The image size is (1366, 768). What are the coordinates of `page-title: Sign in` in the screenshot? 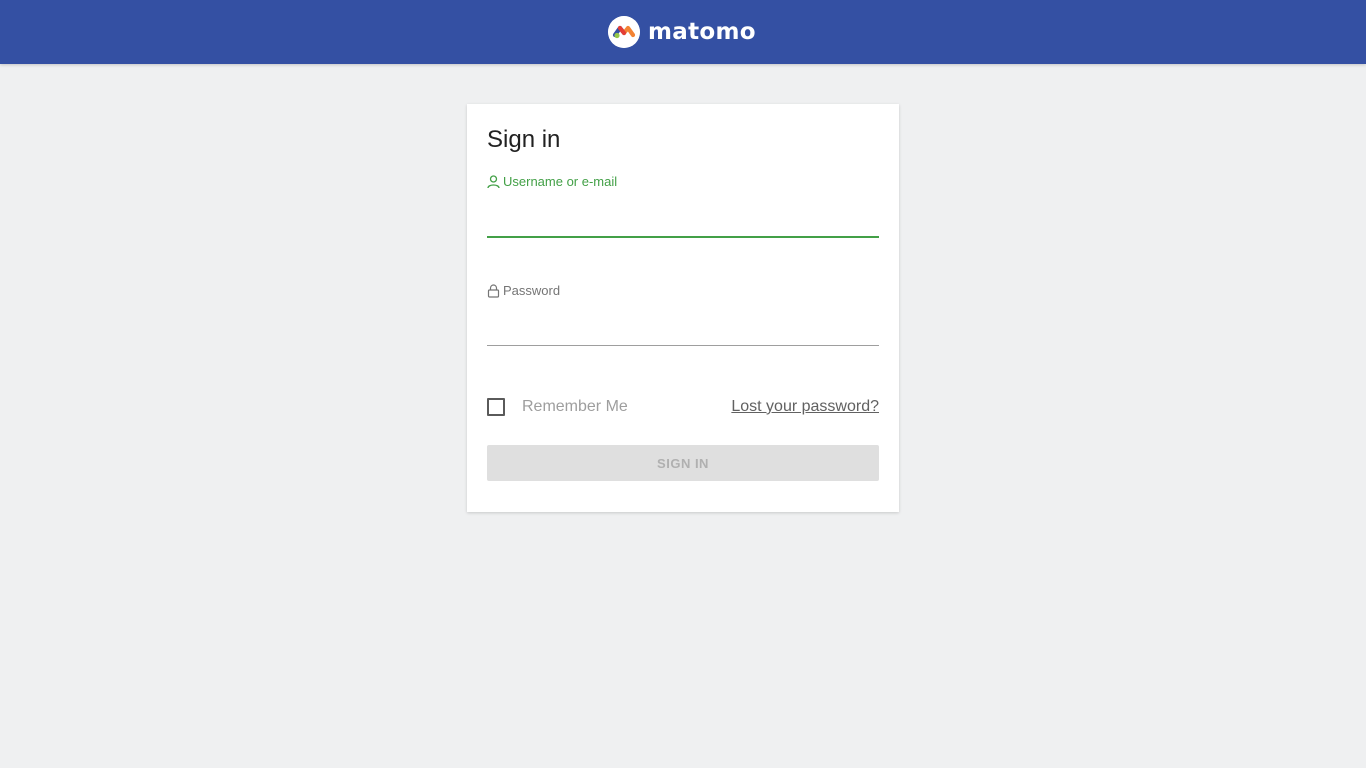 It's located at (524, 139).